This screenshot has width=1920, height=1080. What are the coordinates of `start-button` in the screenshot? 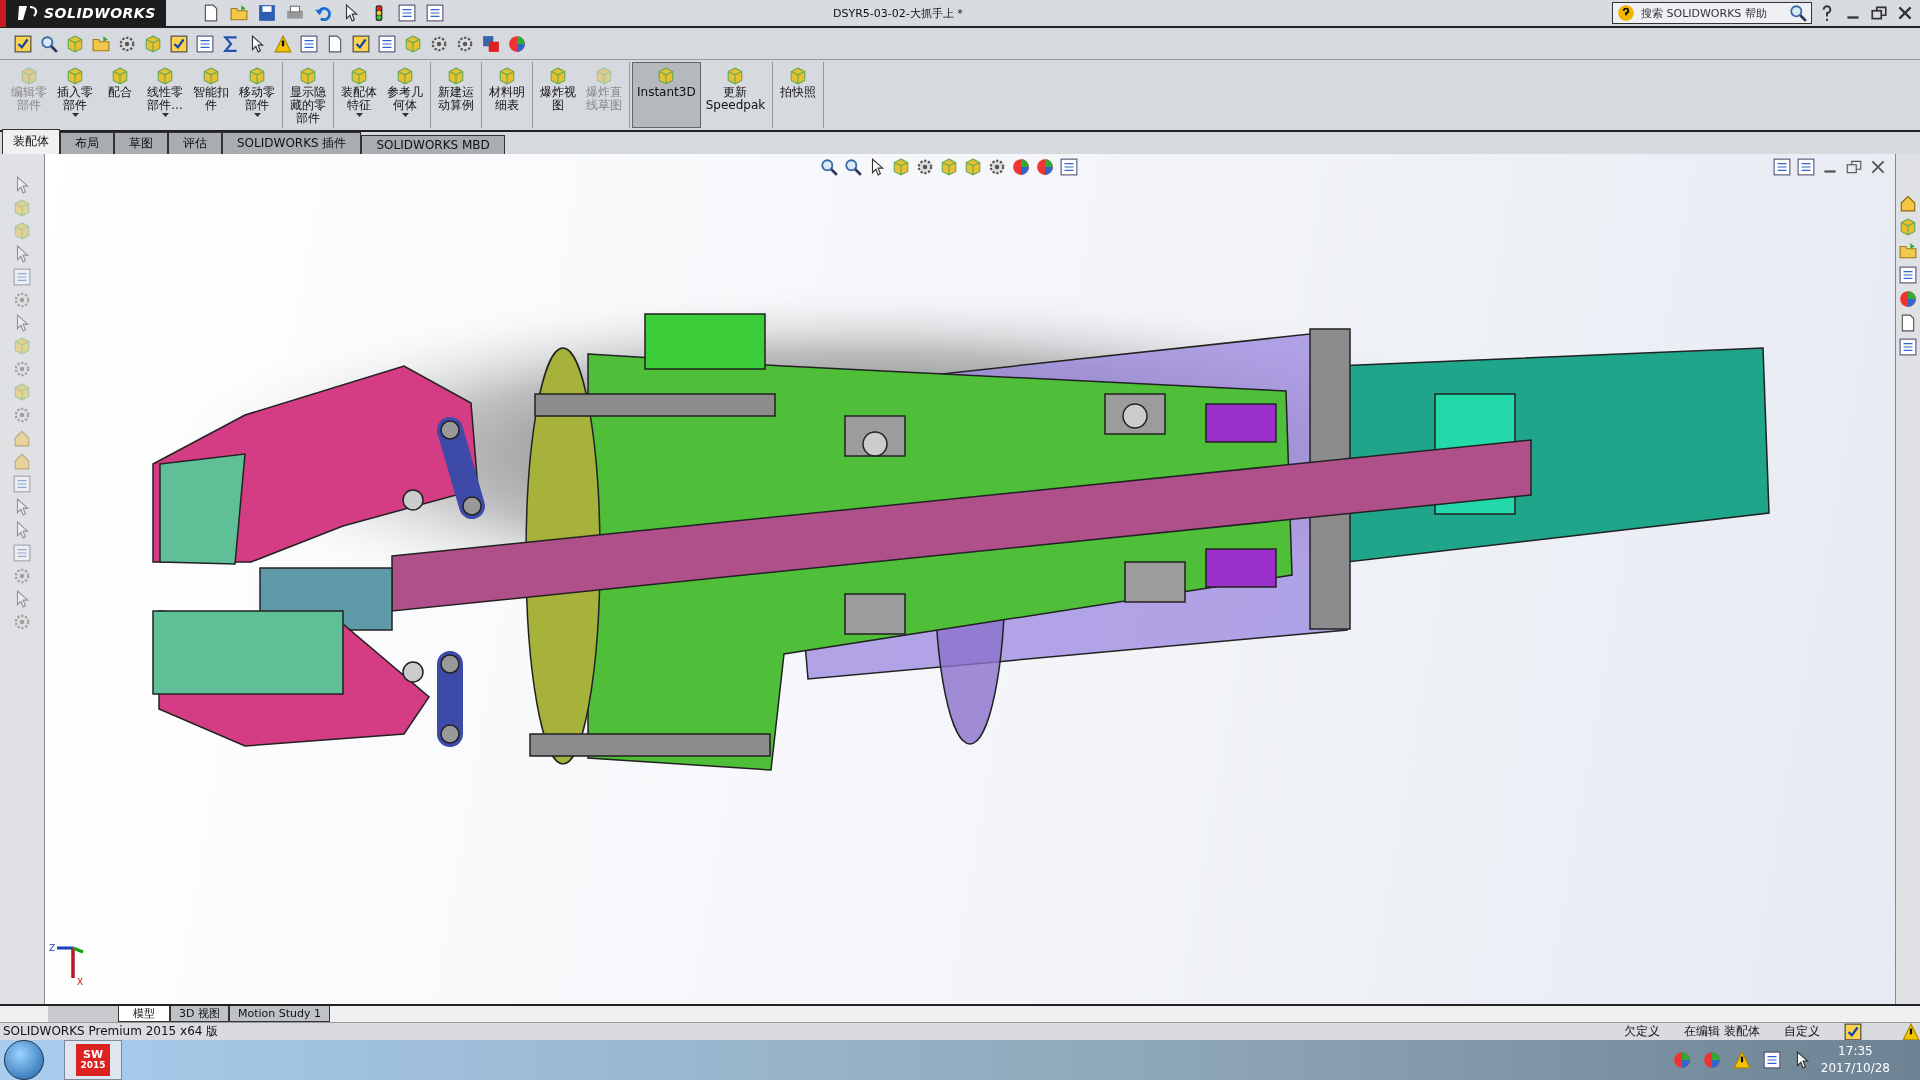 It's located at (24, 1060).